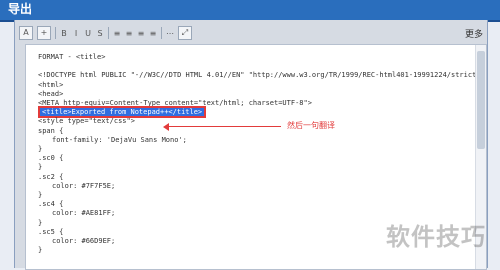  I want to click on italic-icon: I, so click(76, 33).